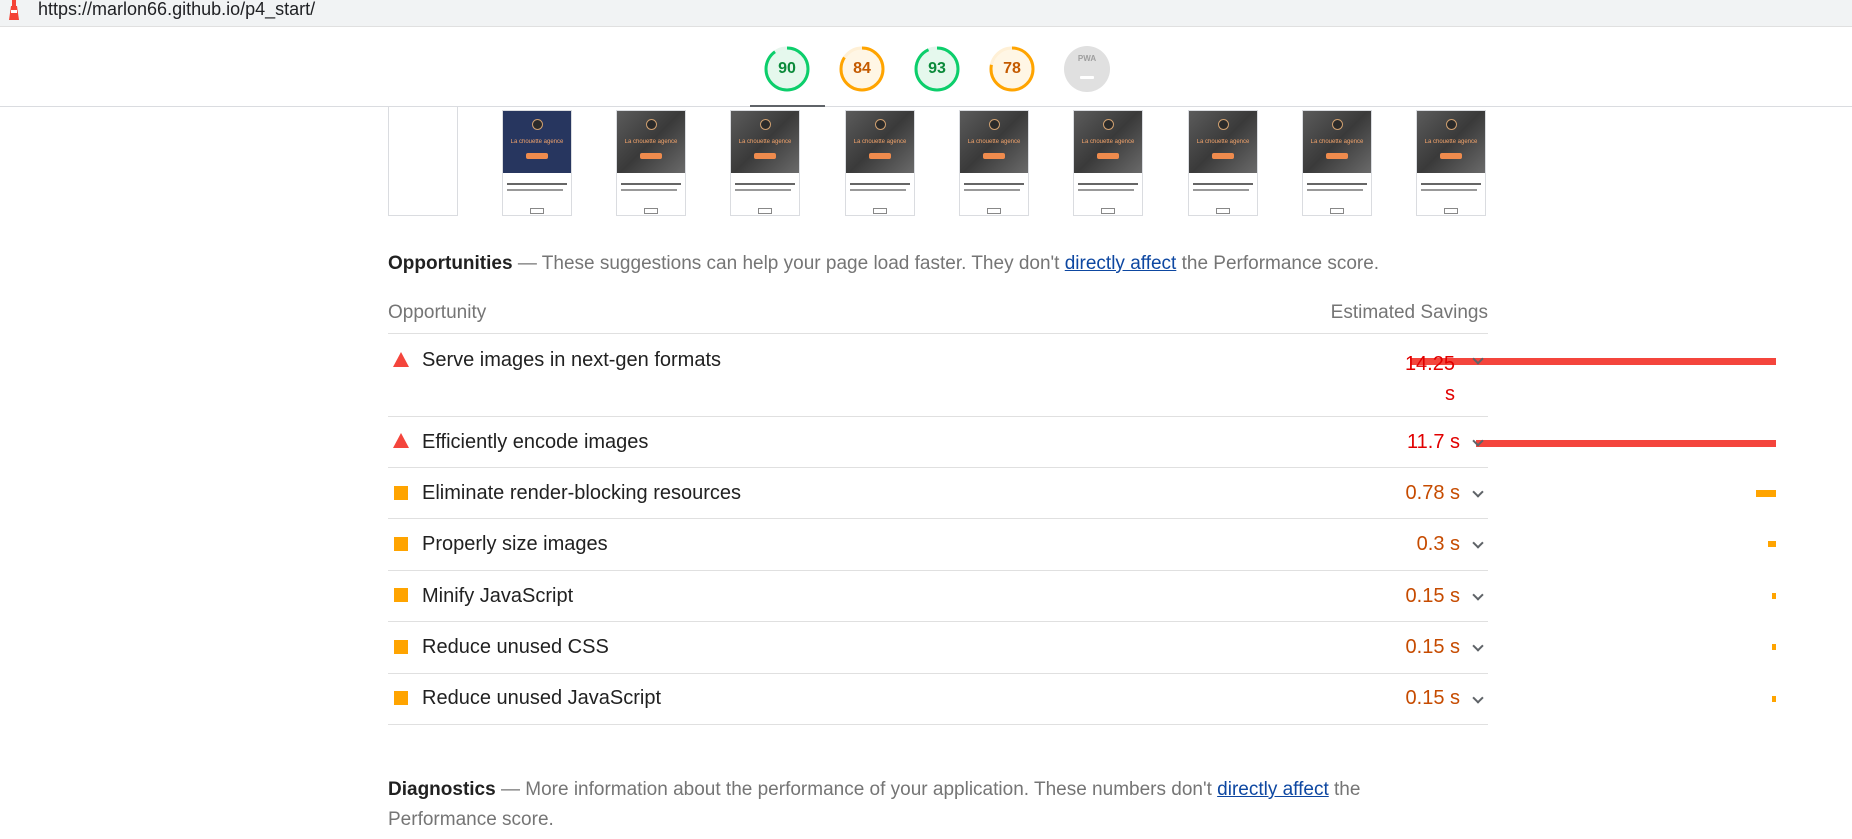  What do you see at coordinates (926, 13) in the screenshot?
I see `address-bar: https://marlon66.github.io/p4_start/` at bounding box center [926, 13].